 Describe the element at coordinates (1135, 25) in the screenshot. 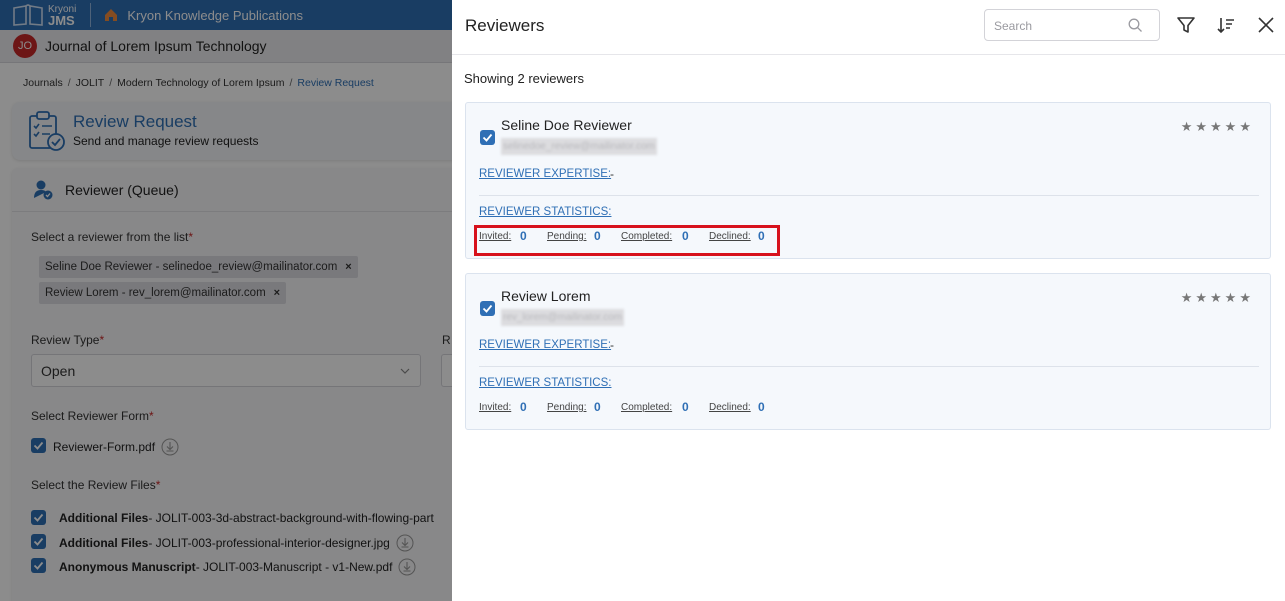

I see `search-icon` at that location.